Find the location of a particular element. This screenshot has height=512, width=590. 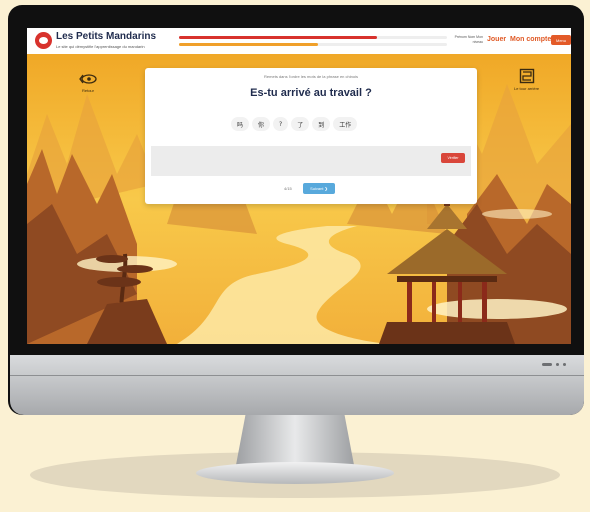

word-chip: 工作 is located at coordinates (345, 124).